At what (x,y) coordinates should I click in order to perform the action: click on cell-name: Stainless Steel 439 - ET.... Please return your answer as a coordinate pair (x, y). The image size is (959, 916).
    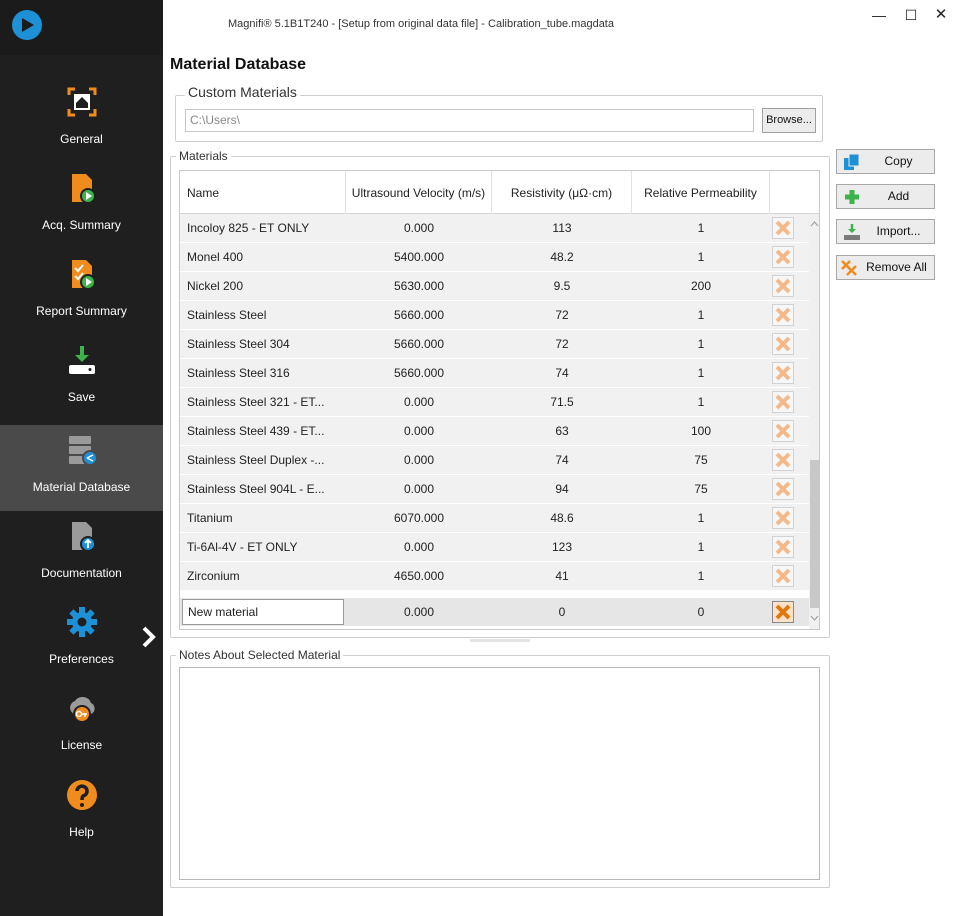
    Looking at the image, I should click on (267, 431).